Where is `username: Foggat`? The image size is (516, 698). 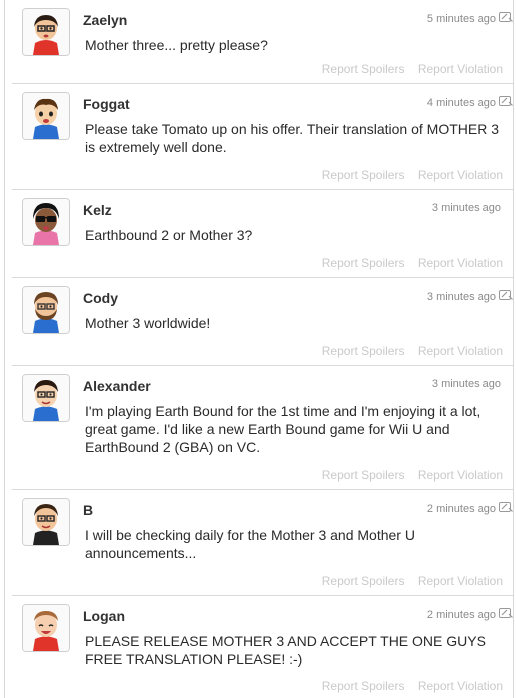 username: Foggat is located at coordinates (106, 104).